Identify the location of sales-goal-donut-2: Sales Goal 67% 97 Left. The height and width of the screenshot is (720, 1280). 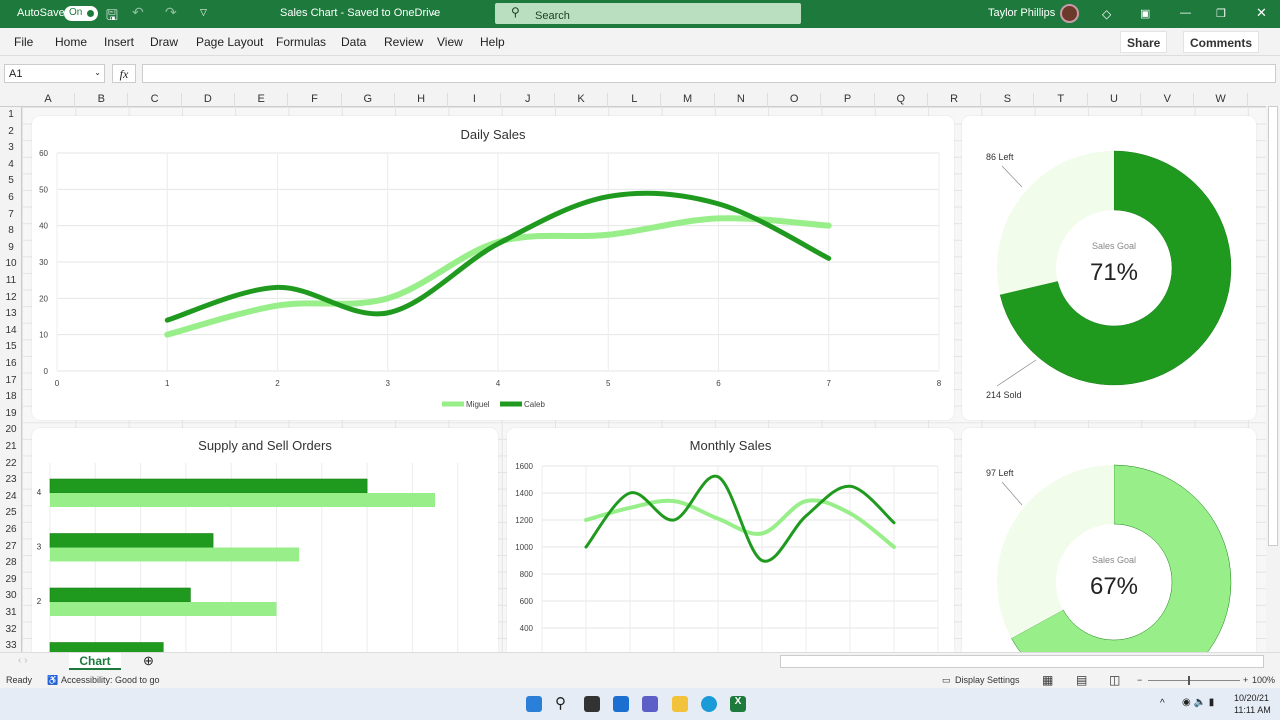
(1109, 548).